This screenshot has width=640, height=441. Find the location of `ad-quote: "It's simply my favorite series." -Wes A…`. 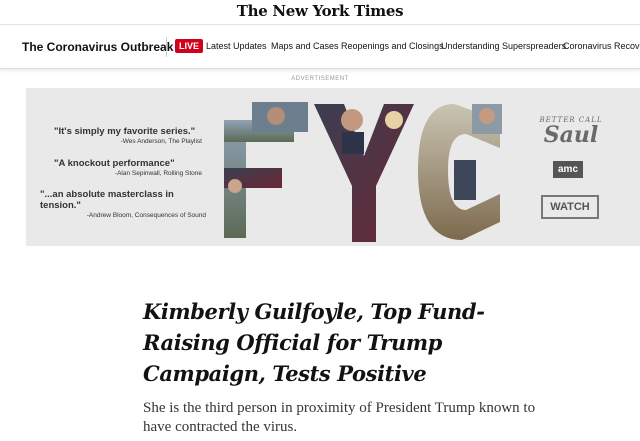

ad-quote: "It's simply my favorite series." -Wes A… is located at coordinates (128, 135).